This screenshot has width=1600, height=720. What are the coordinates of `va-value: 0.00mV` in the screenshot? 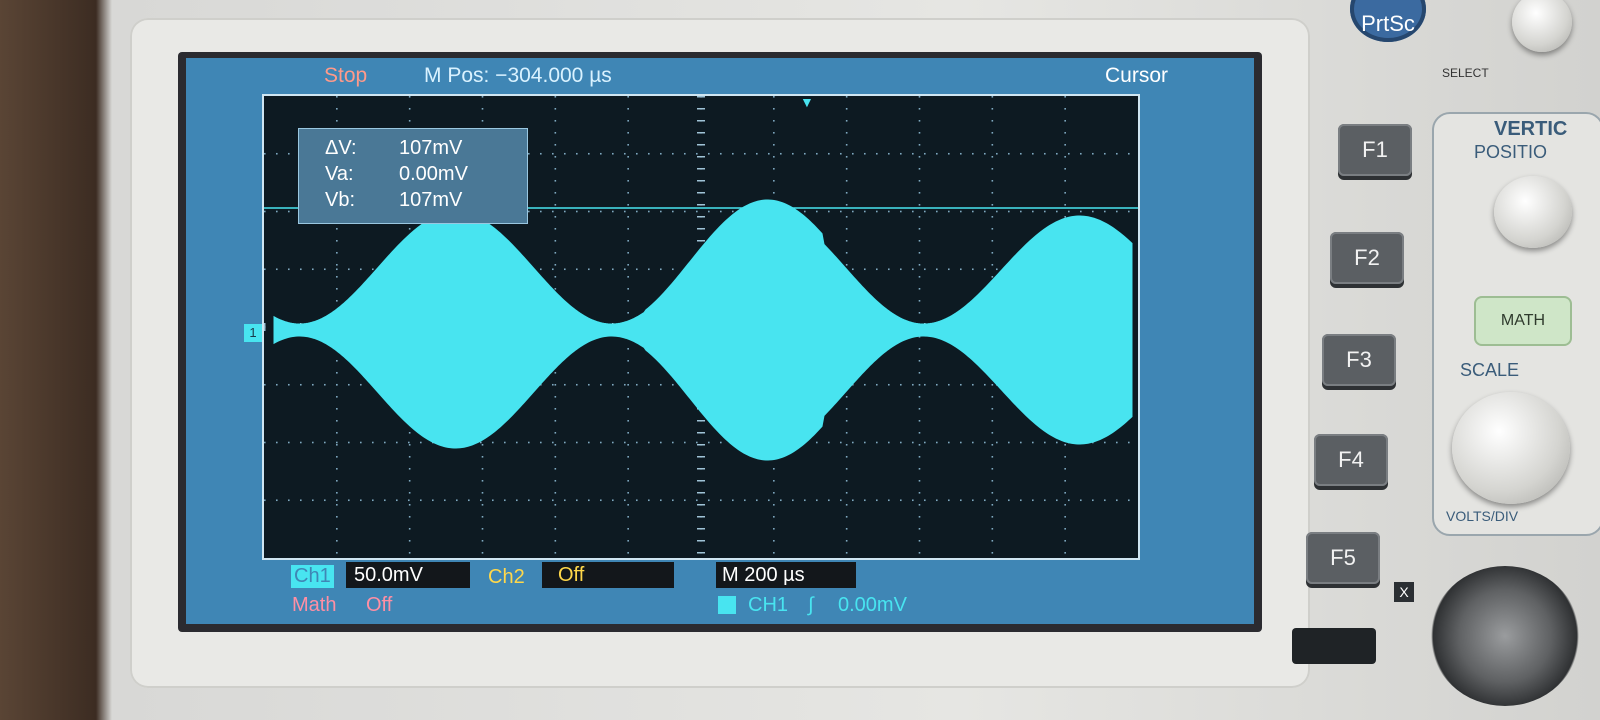 It's located at (433, 174).